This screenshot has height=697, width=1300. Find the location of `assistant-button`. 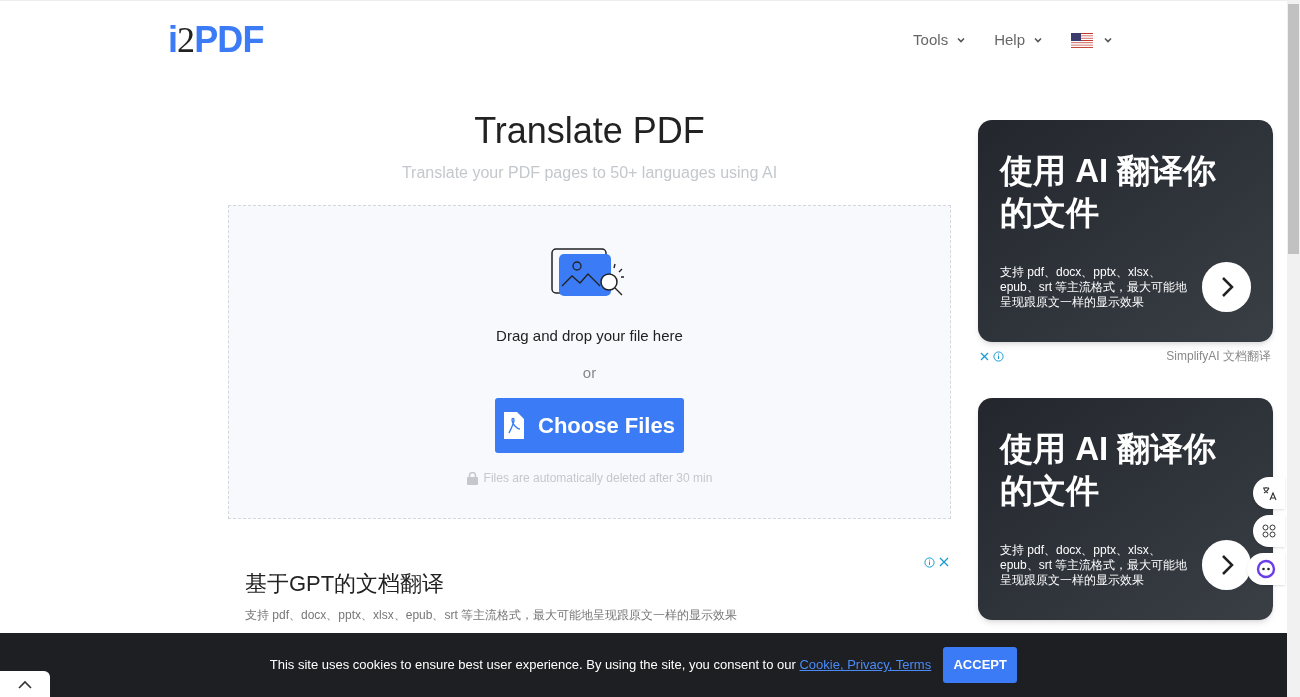

assistant-button is located at coordinates (1266, 569).